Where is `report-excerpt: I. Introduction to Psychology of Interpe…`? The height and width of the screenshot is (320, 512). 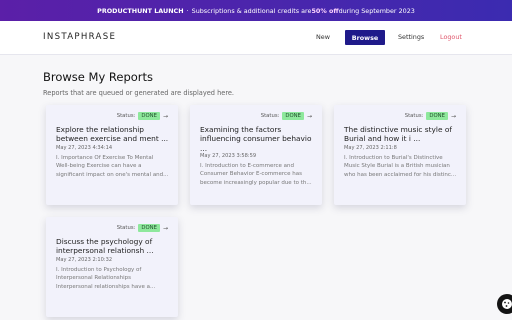 report-excerpt: I. Introduction to Psychology of Interpe… is located at coordinates (106, 278).